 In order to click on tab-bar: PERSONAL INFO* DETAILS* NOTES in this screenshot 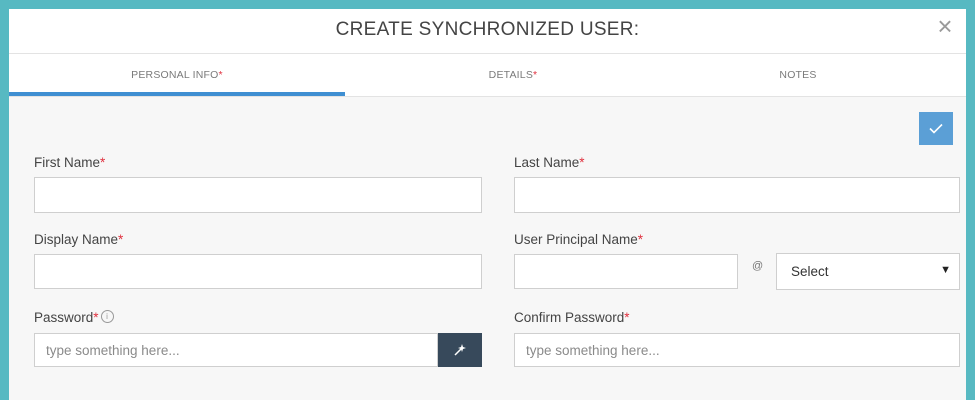, I will do `click(487, 75)`.